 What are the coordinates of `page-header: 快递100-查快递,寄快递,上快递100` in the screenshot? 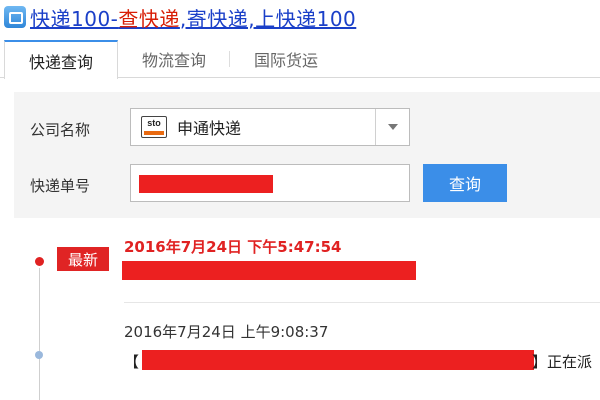 It's located at (300, 17).